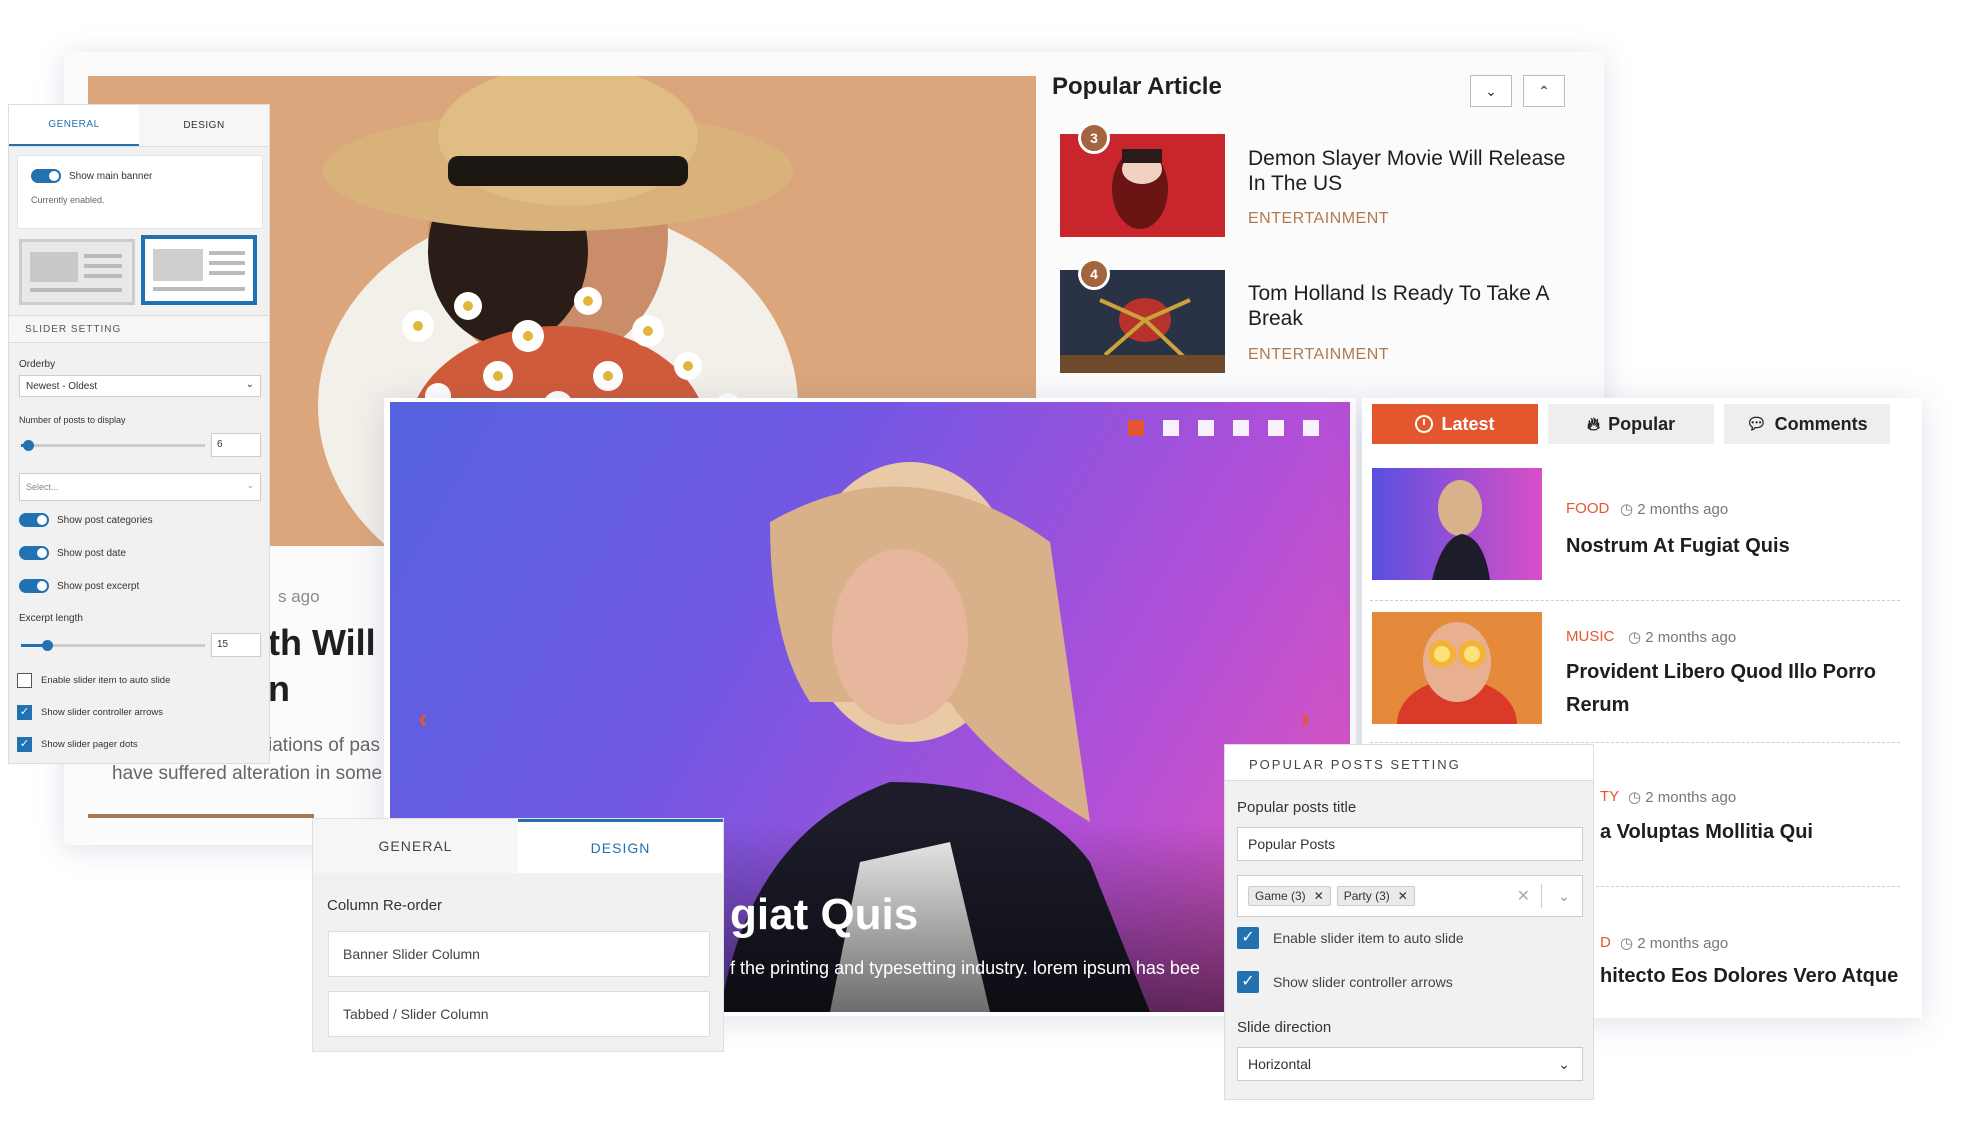  Describe the element at coordinates (51, 618) in the screenshot. I see `excerpt-length-label: Excerpt length` at that location.